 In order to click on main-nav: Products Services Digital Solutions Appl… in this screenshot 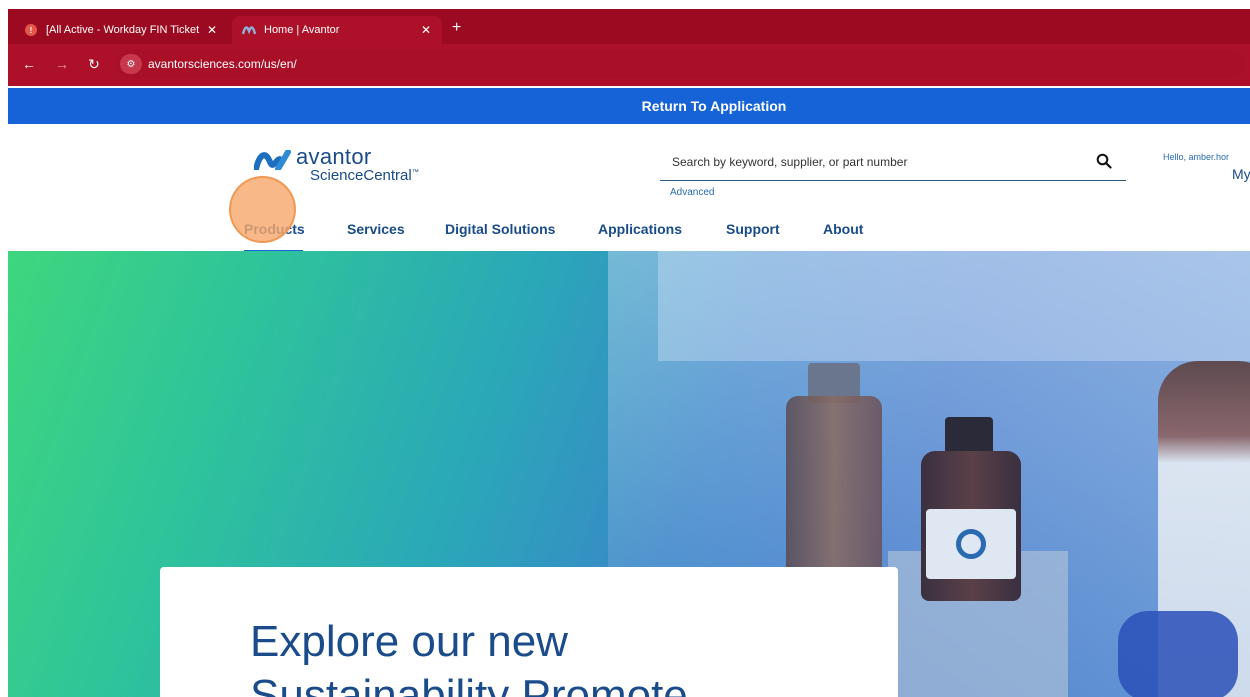, I will do `click(629, 227)`.